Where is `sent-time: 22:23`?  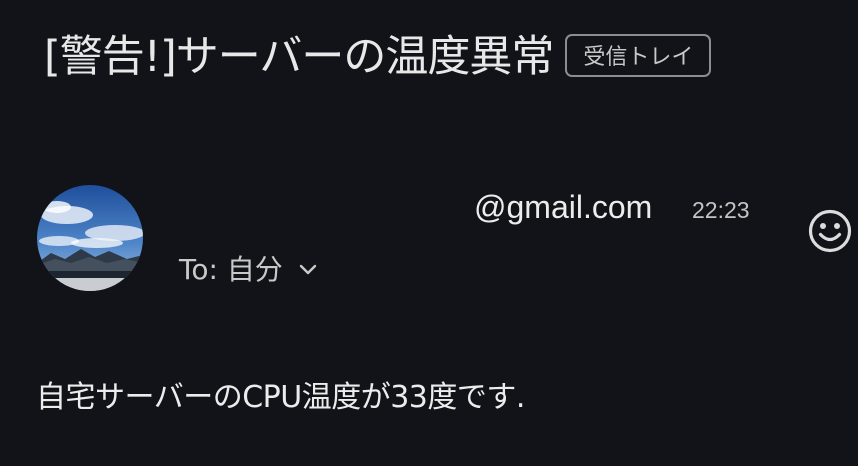
sent-time: 22:23 is located at coordinates (721, 210).